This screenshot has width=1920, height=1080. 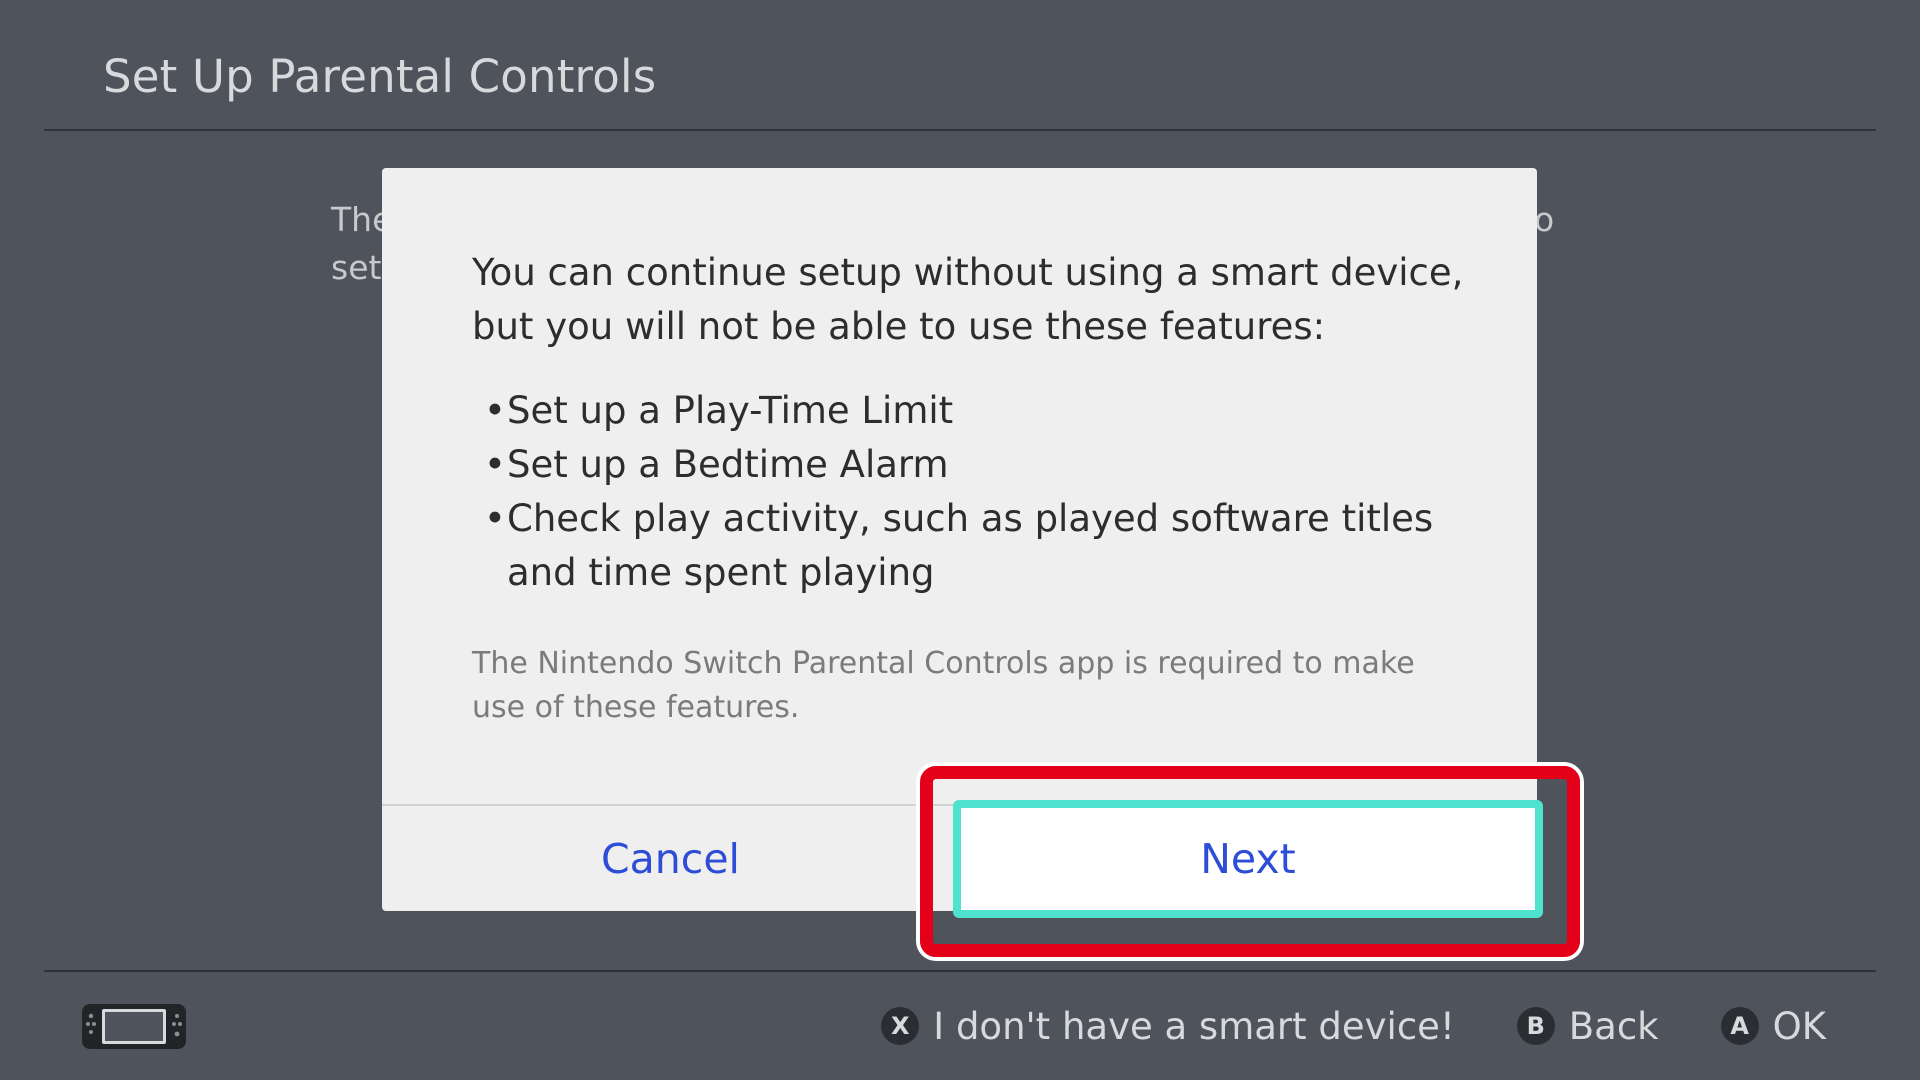 What do you see at coordinates (1739, 1026) in the screenshot?
I see `a-button-icon: A` at bounding box center [1739, 1026].